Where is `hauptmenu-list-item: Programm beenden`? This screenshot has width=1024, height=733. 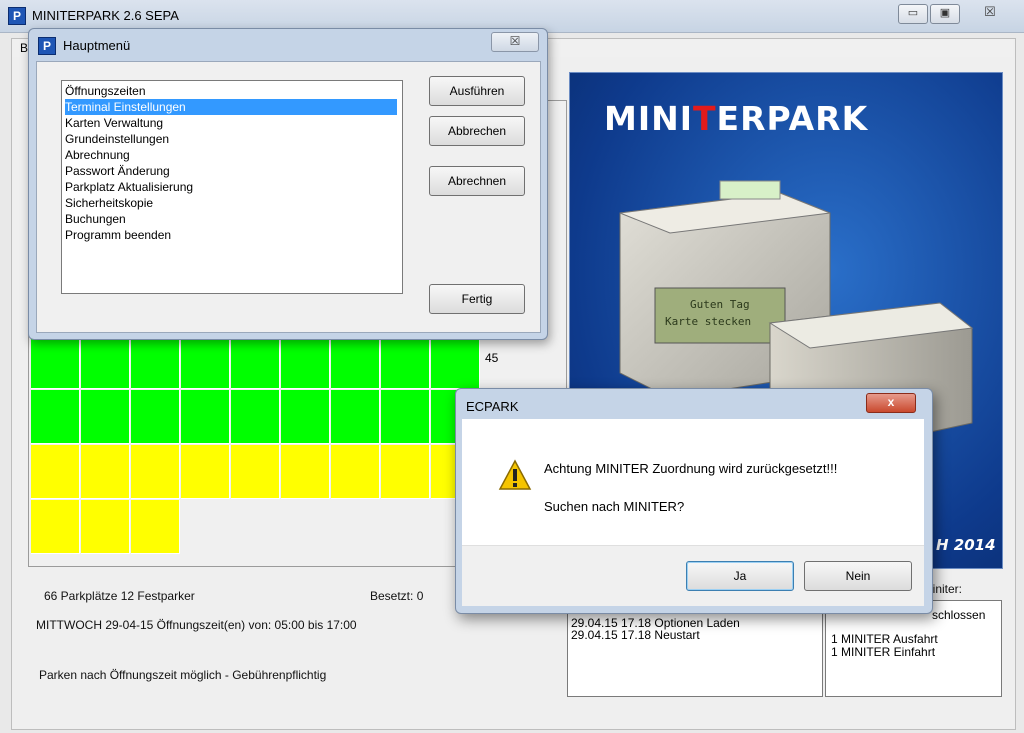
hauptmenu-list-item: Programm beenden is located at coordinates (231, 235).